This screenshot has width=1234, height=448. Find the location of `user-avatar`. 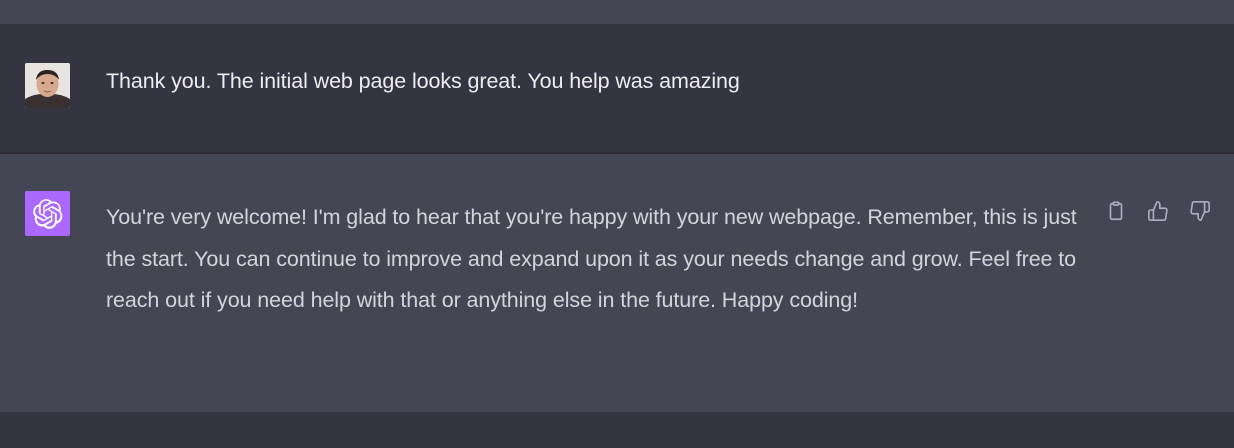

user-avatar is located at coordinates (47, 85).